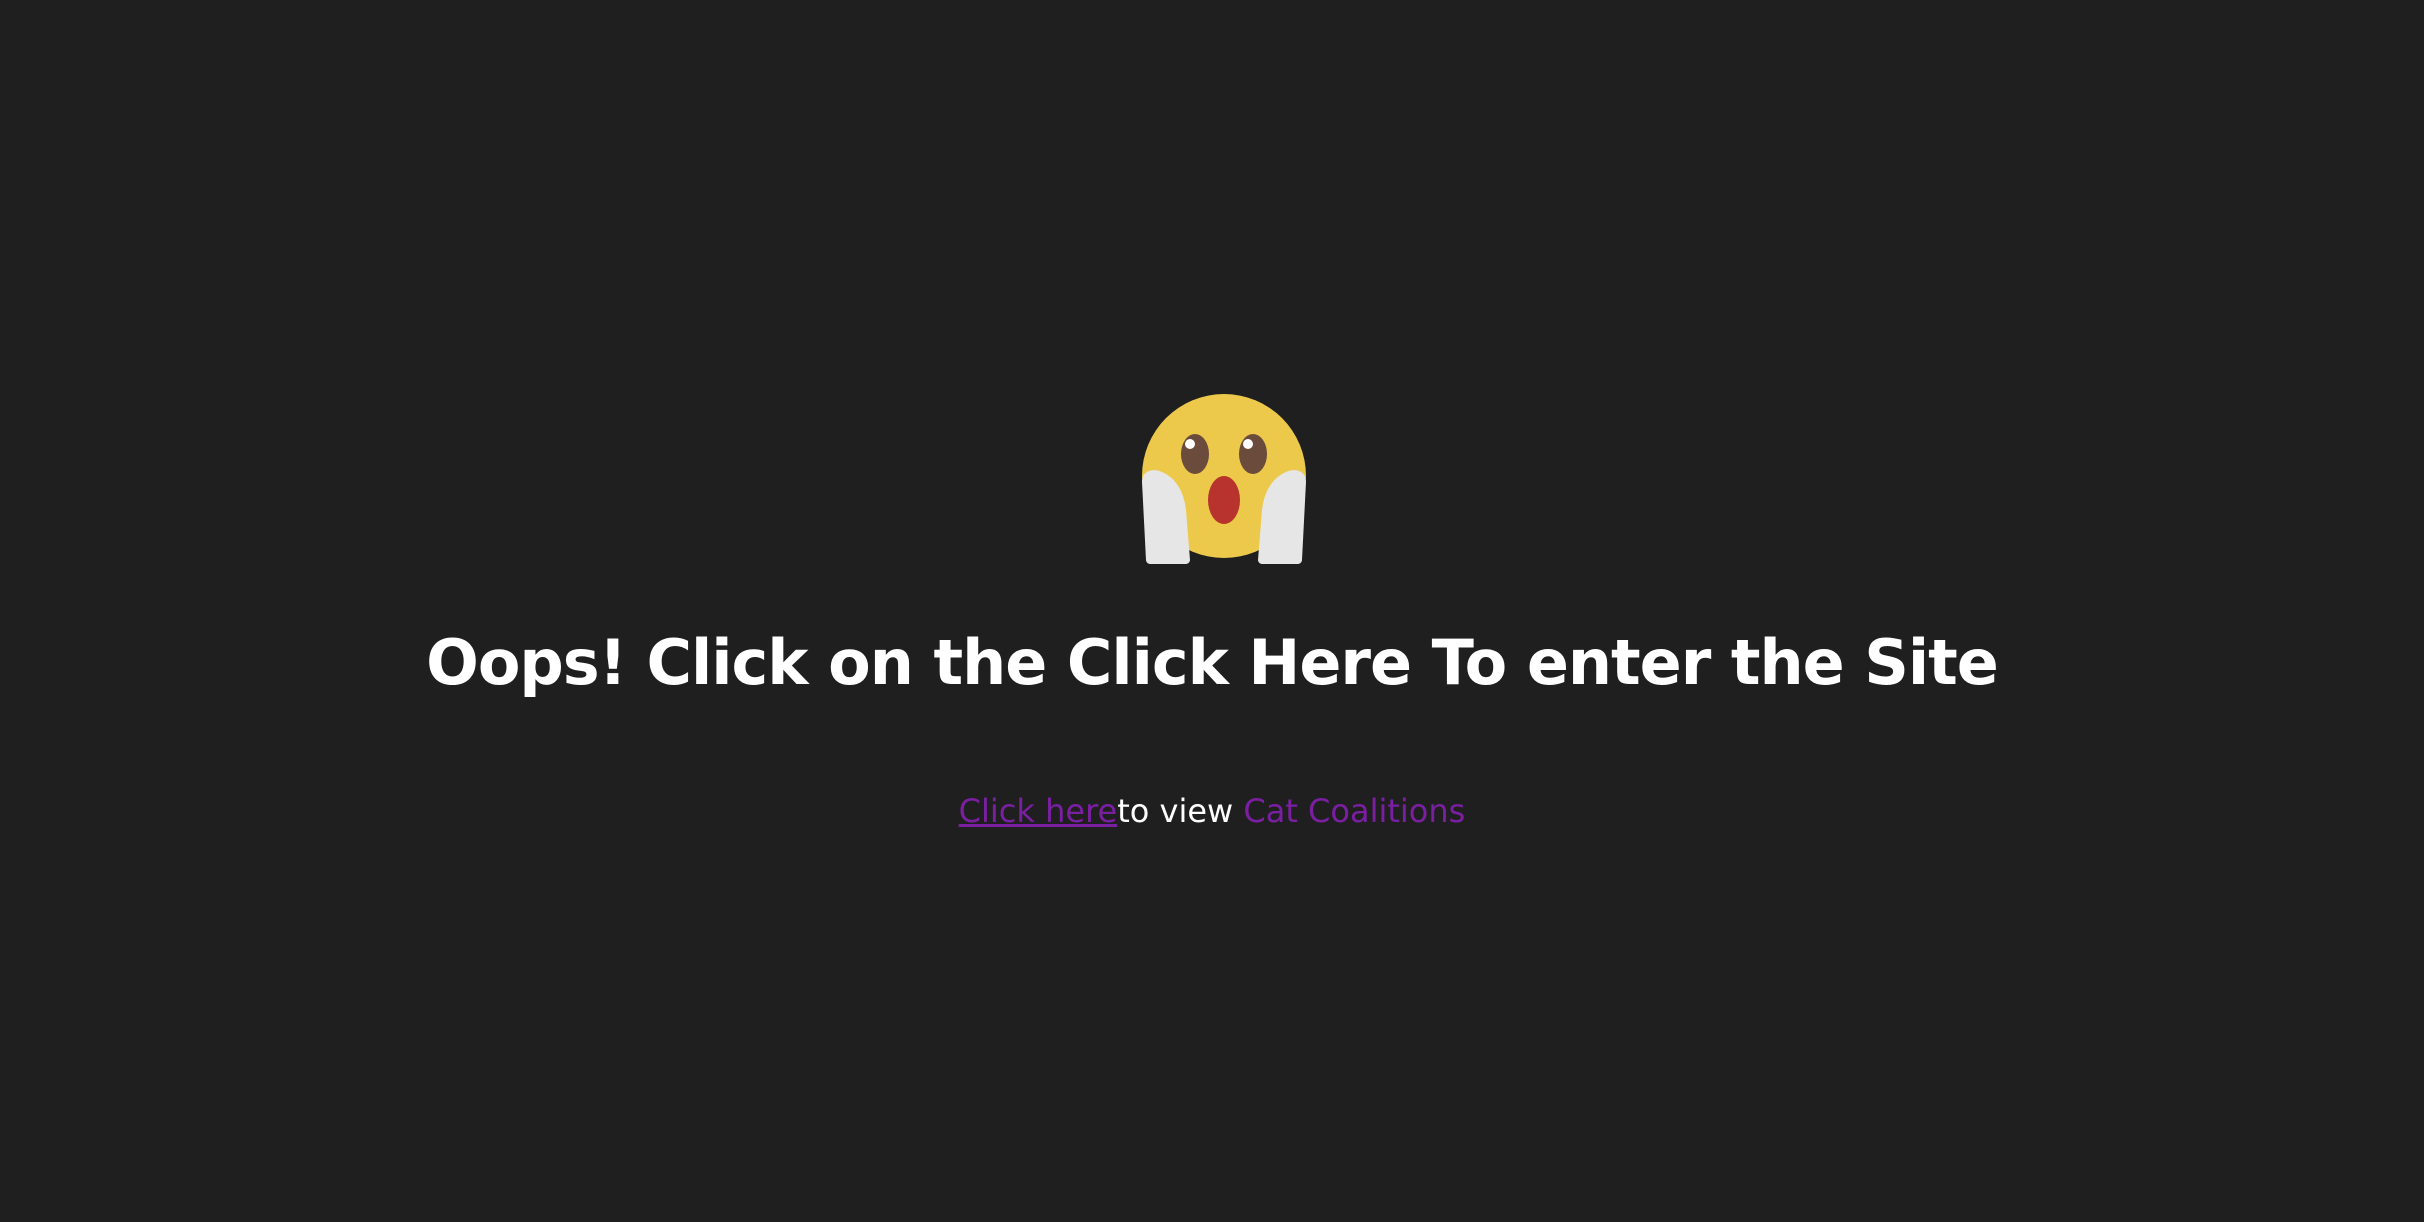 This screenshot has height=1222, width=2424. I want to click on click-here-link: Click here, so click(1038, 811).